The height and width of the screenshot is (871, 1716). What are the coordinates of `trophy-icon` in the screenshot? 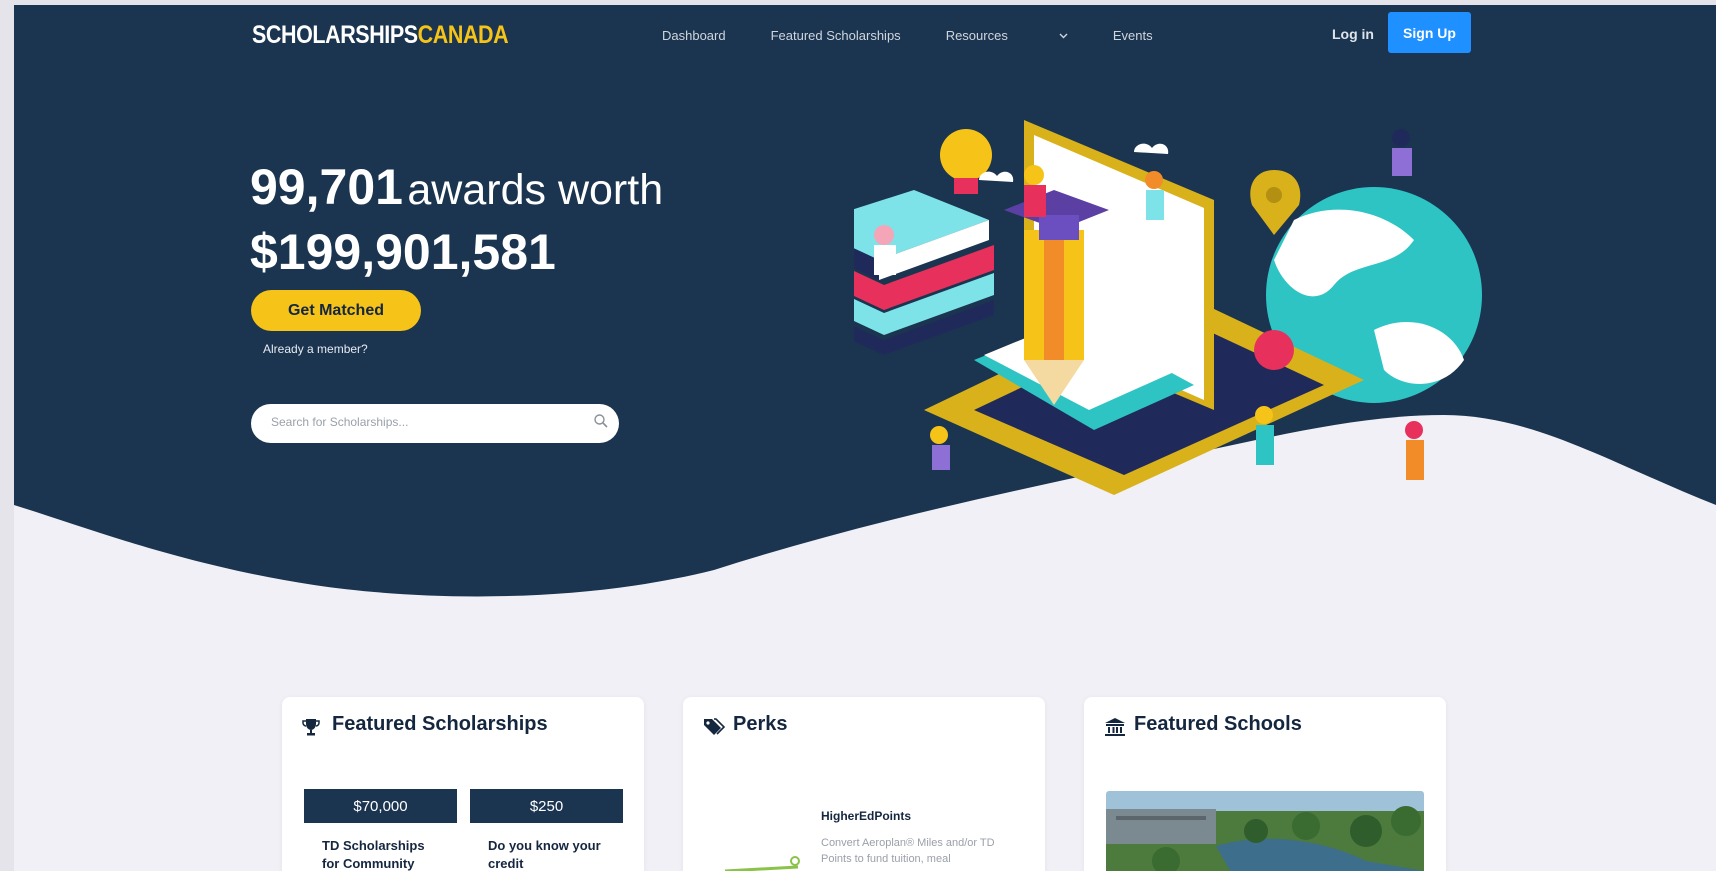 It's located at (311, 727).